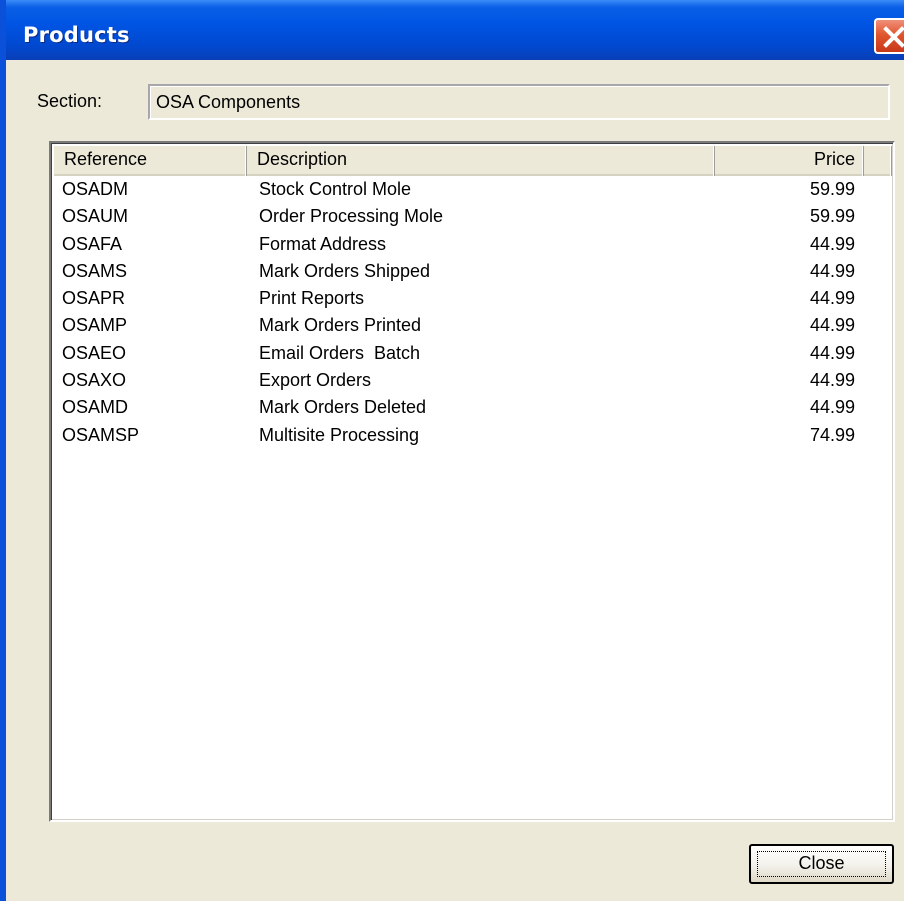  Describe the element at coordinates (94, 352) in the screenshot. I see `row-reference: OSAEO` at that location.